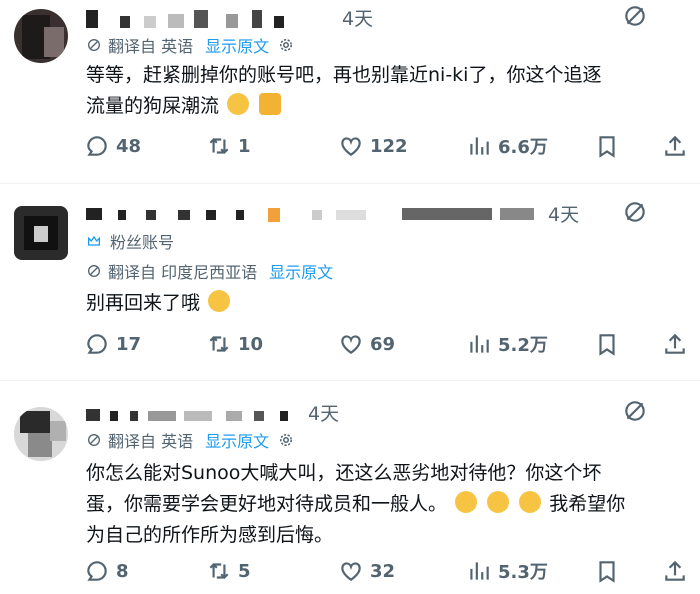  What do you see at coordinates (122, 571) in the screenshot?
I see `reply-count: 8` at bounding box center [122, 571].